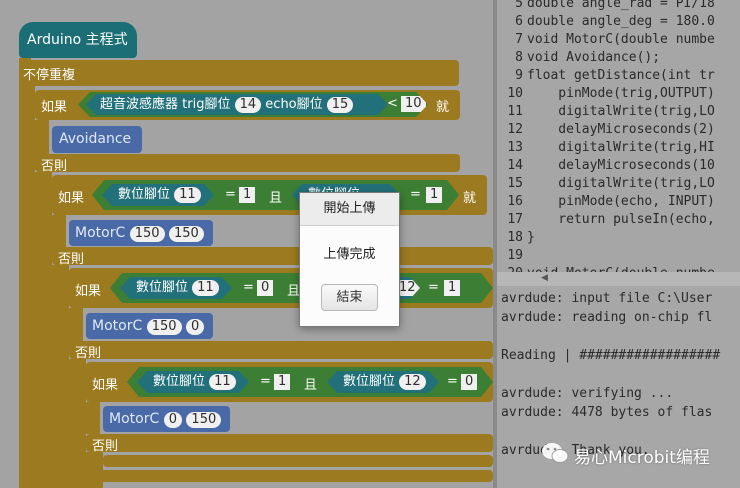  I want to click on if2-then-label: 就, so click(470, 198).